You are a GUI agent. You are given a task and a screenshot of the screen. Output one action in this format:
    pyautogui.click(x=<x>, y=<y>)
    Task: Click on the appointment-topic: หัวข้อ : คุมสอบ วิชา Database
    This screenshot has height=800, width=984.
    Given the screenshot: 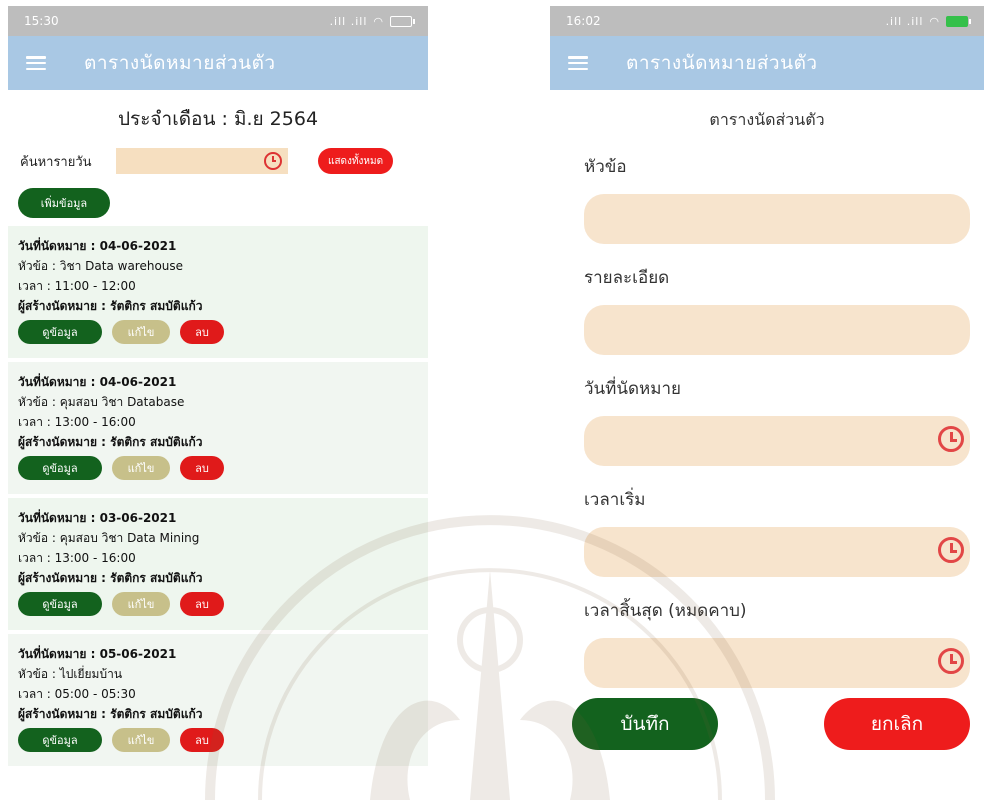 What is the action you would take?
    pyautogui.click(x=101, y=402)
    